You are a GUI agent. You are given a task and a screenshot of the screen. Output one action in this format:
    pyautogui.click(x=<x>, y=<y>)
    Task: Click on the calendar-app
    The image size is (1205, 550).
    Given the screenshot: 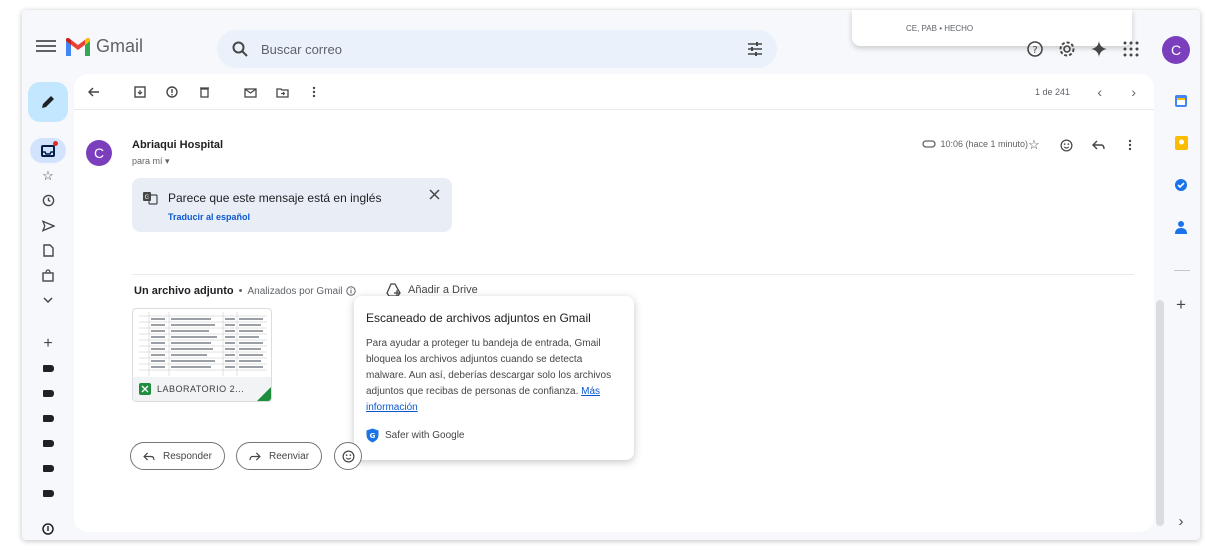 What is the action you would take?
    pyautogui.click(x=1181, y=101)
    